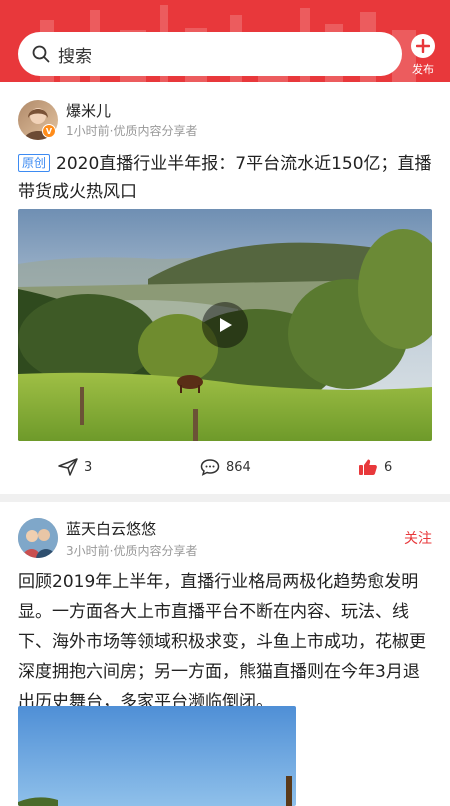  What do you see at coordinates (34, 163) in the screenshot?
I see `original-tag: 原创` at bounding box center [34, 163].